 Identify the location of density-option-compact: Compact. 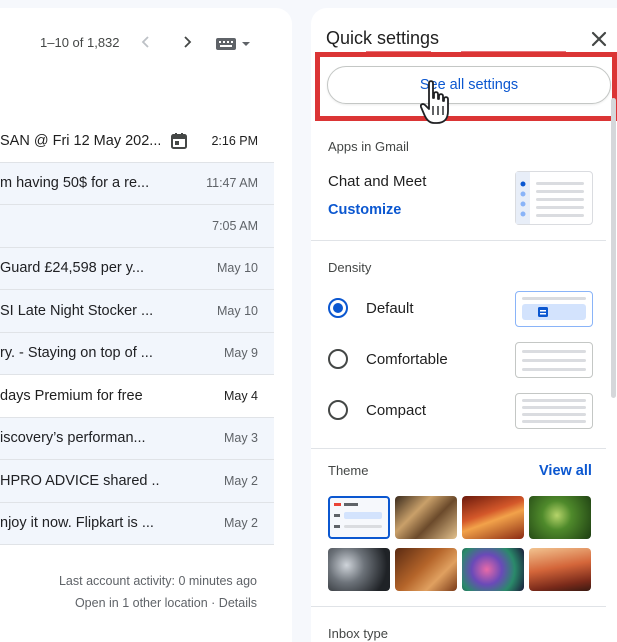
(377, 410).